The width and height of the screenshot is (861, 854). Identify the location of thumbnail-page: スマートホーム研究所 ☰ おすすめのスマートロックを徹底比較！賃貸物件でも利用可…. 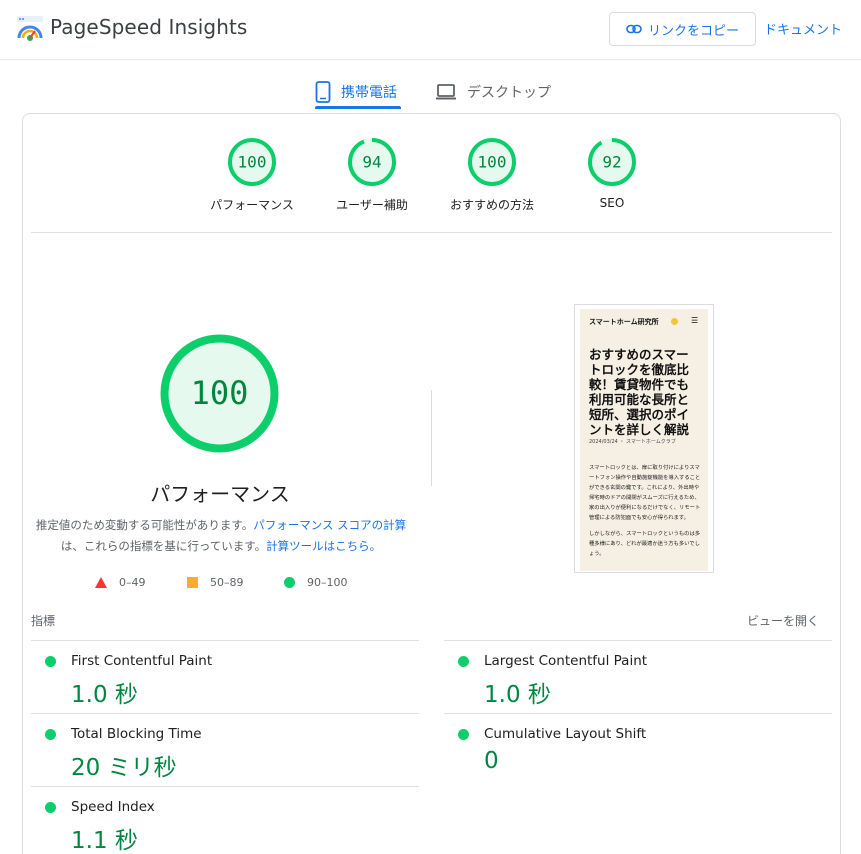
(644, 440).